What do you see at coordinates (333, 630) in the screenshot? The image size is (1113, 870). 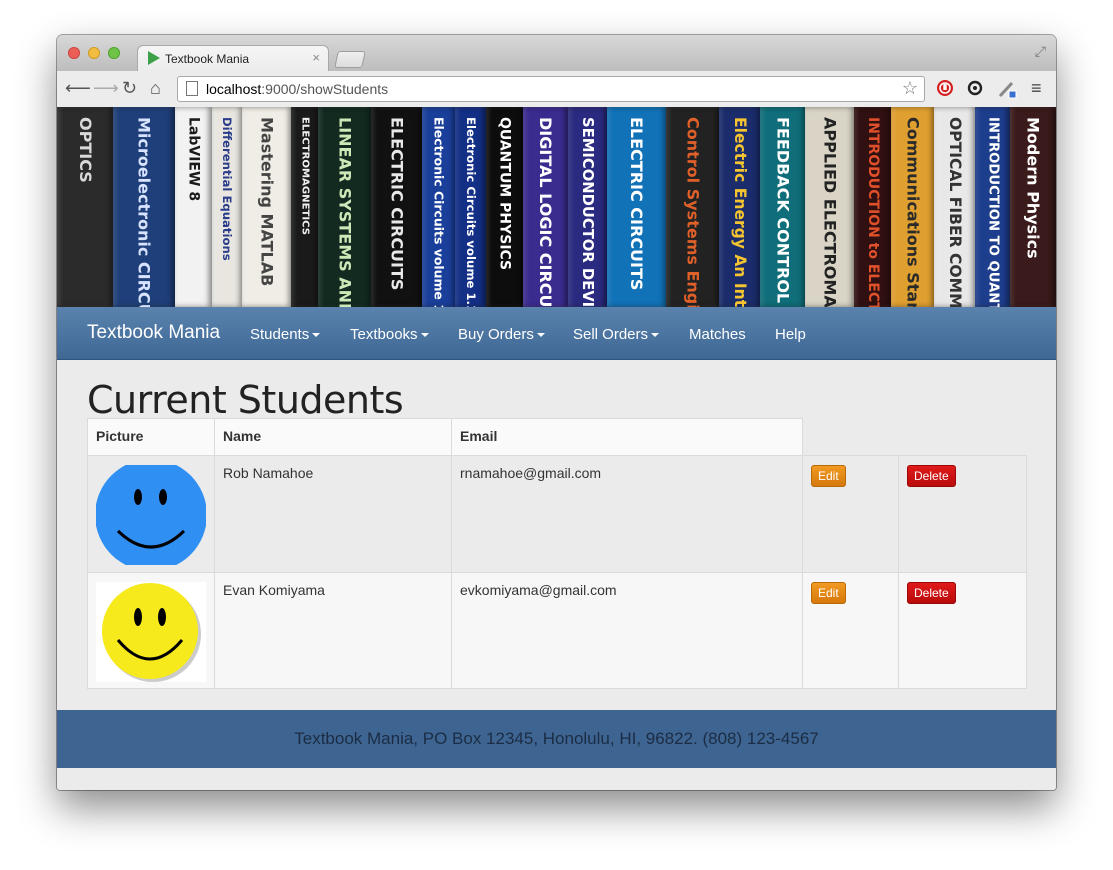 I see `table-cell-name: Evan Komiyama` at bounding box center [333, 630].